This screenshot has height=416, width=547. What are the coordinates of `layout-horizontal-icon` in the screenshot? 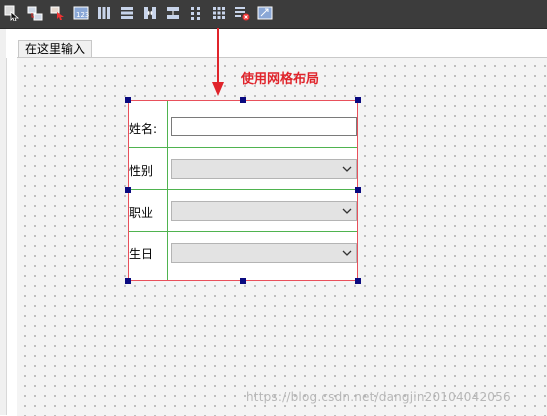 It's located at (104, 13).